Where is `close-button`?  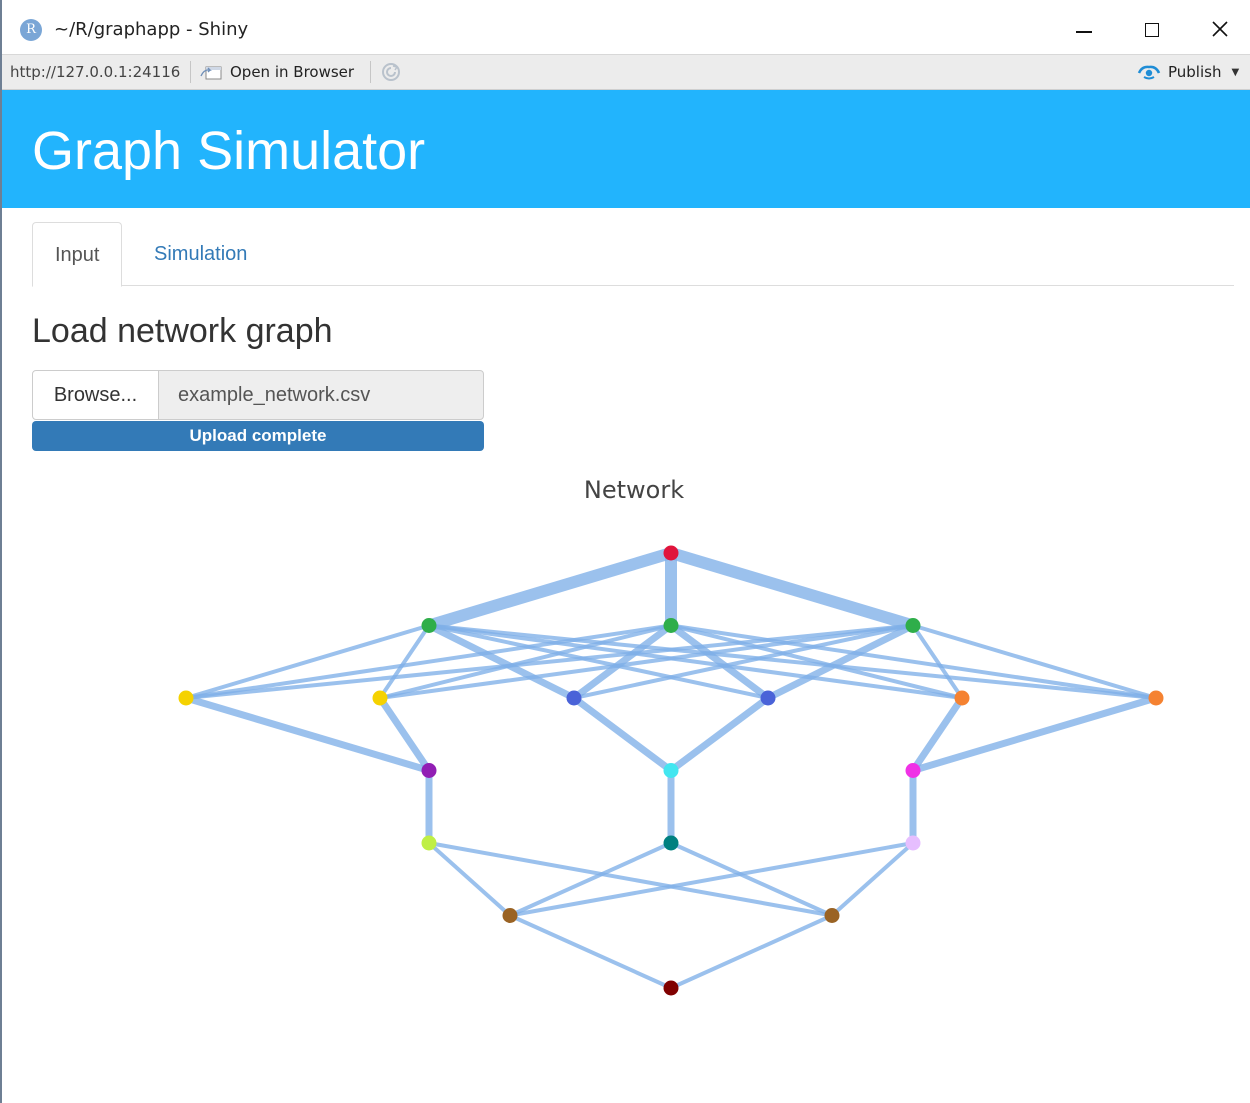 close-button is located at coordinates (1220, 30).